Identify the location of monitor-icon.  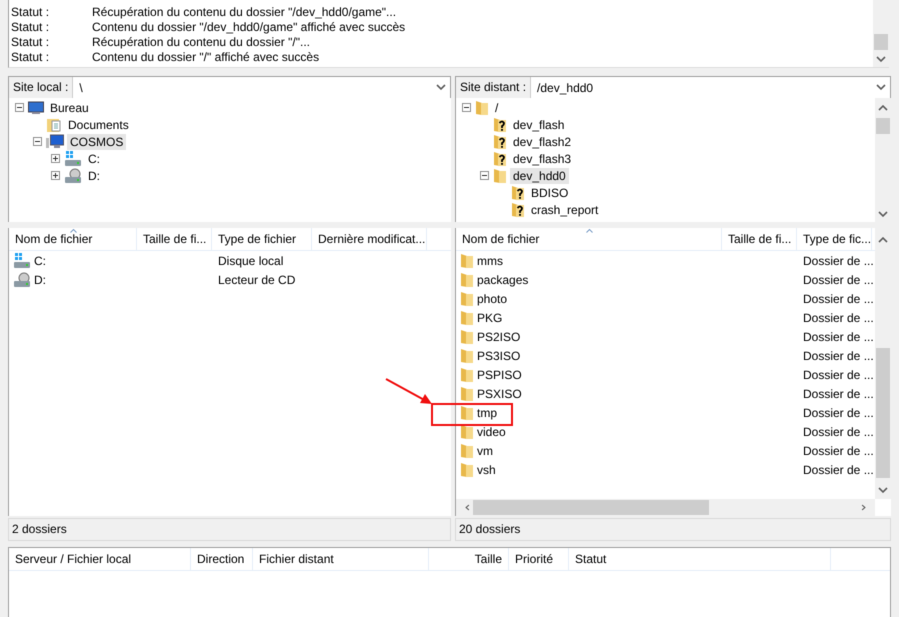
(36, 107).